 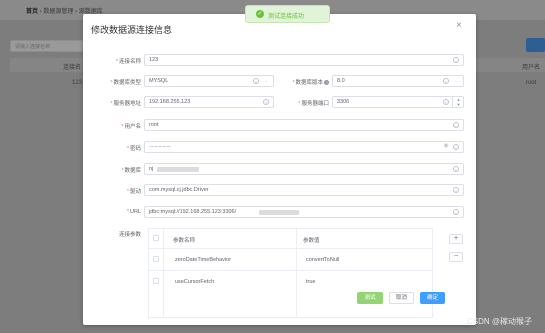 What do you see at coordinates (129, 235) in the screenshot?
I see `params-label: 连接参数` at bounding box center [129, 235].